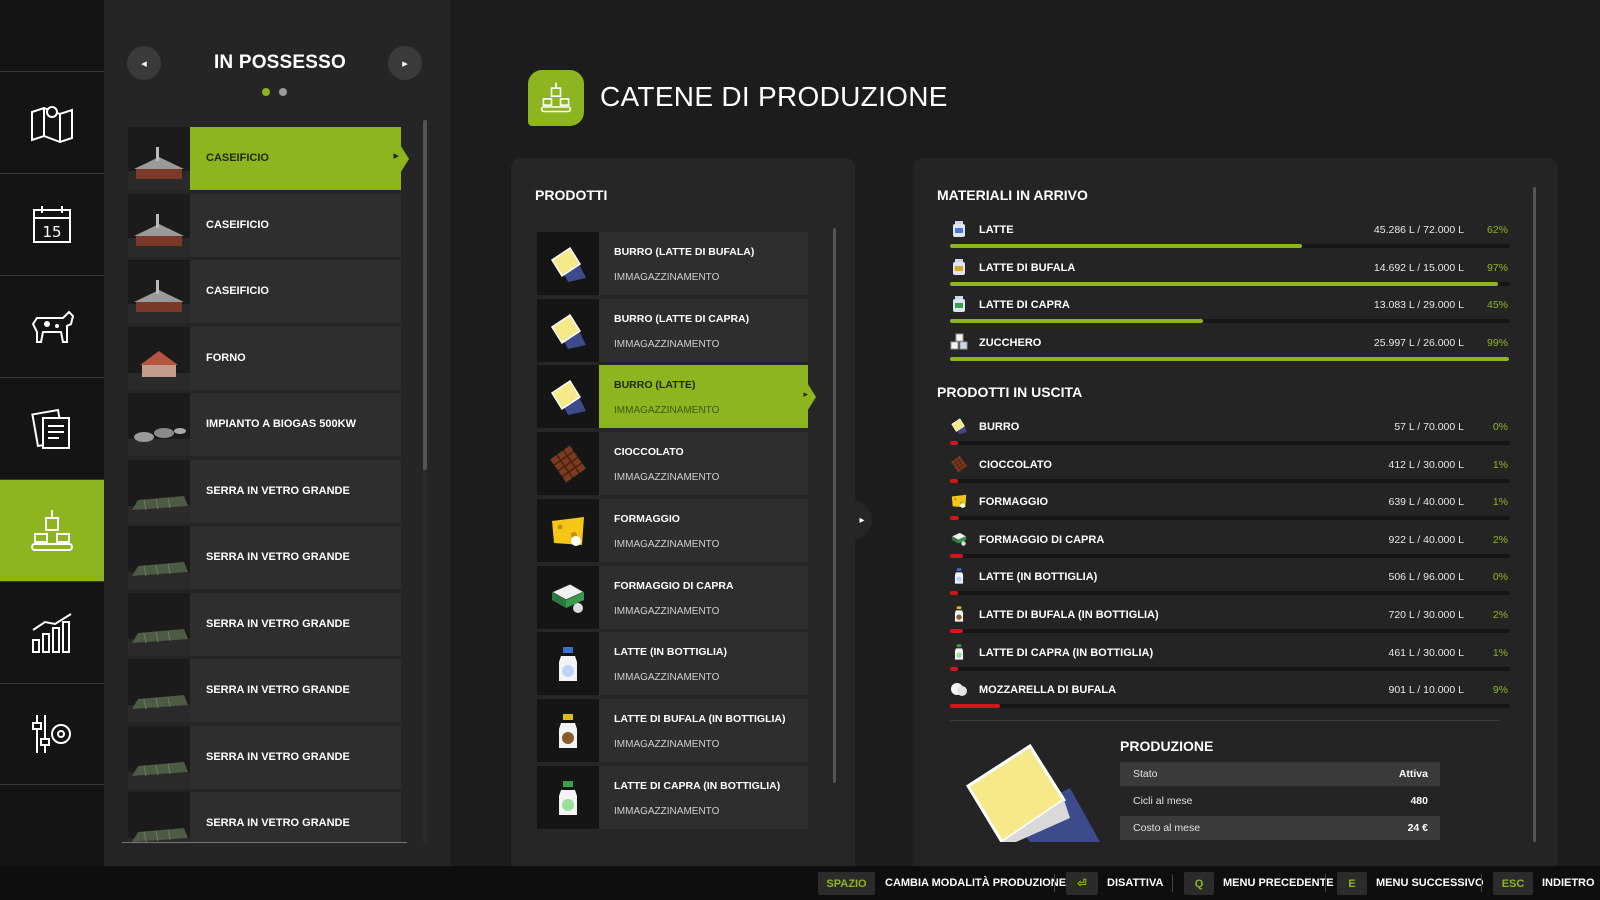  What do you see at coordinates (1280, 774) in the screenshot?
I see `stat-status: Stato Attiva` at bounding box center [1280, 774].